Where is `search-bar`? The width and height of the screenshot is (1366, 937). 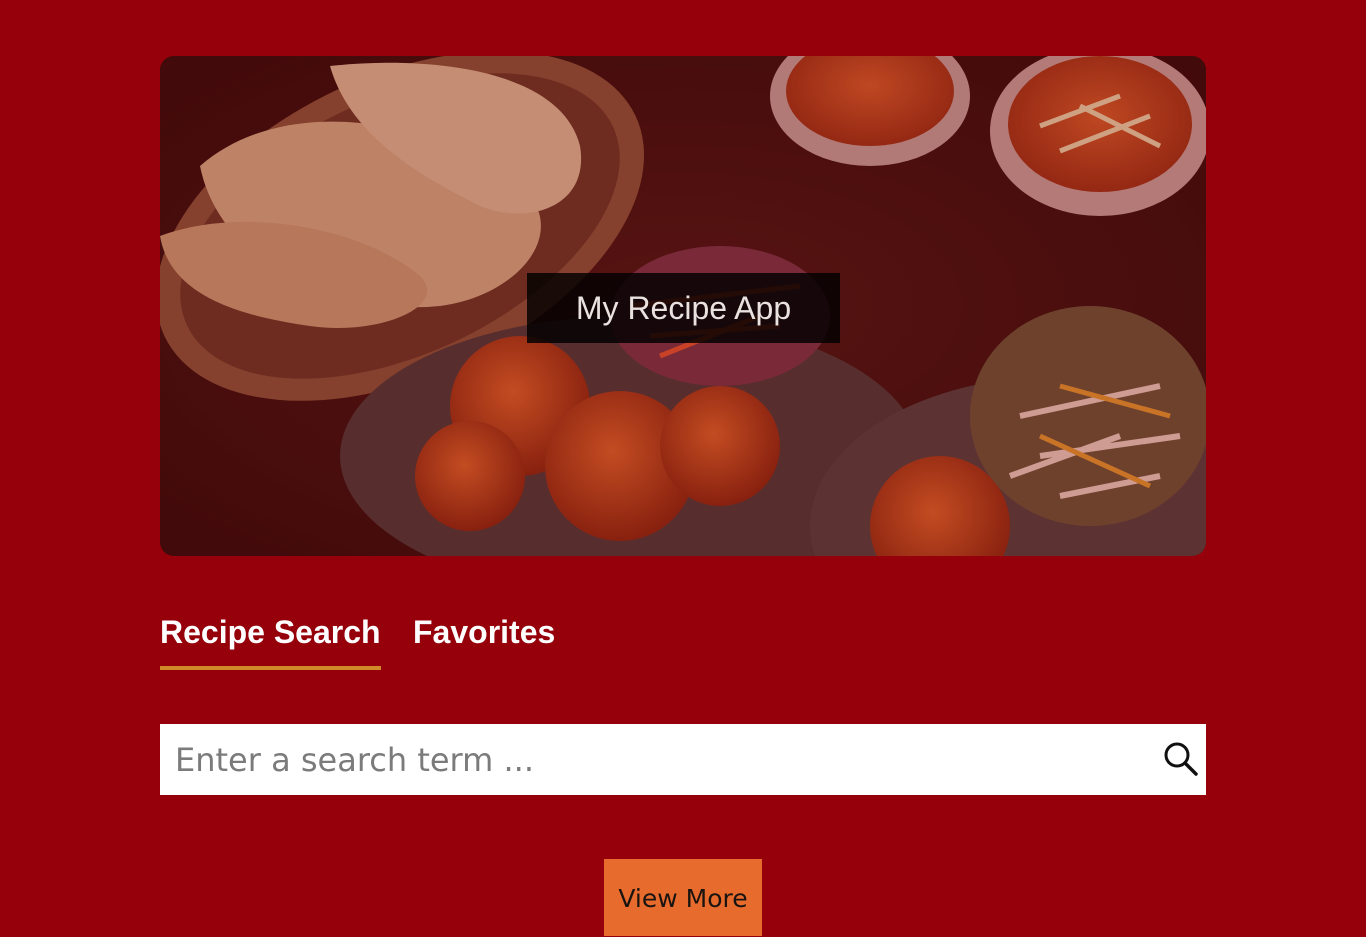
search-bar is located at coordinates (683, 759).